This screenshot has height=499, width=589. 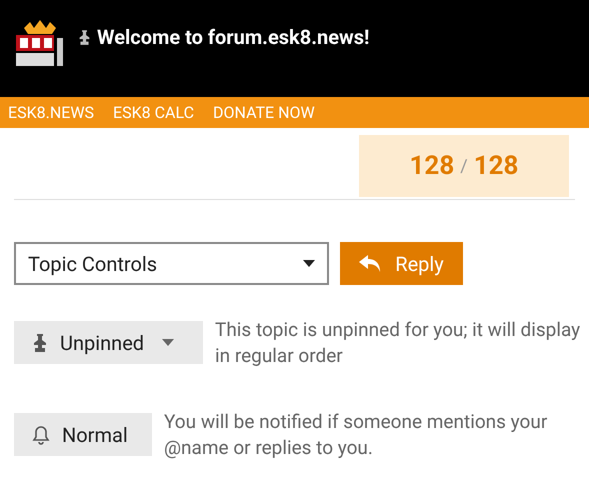 I want to click on site-title: Welcome to forum.esk8.news!, so click(x=233, y=37).